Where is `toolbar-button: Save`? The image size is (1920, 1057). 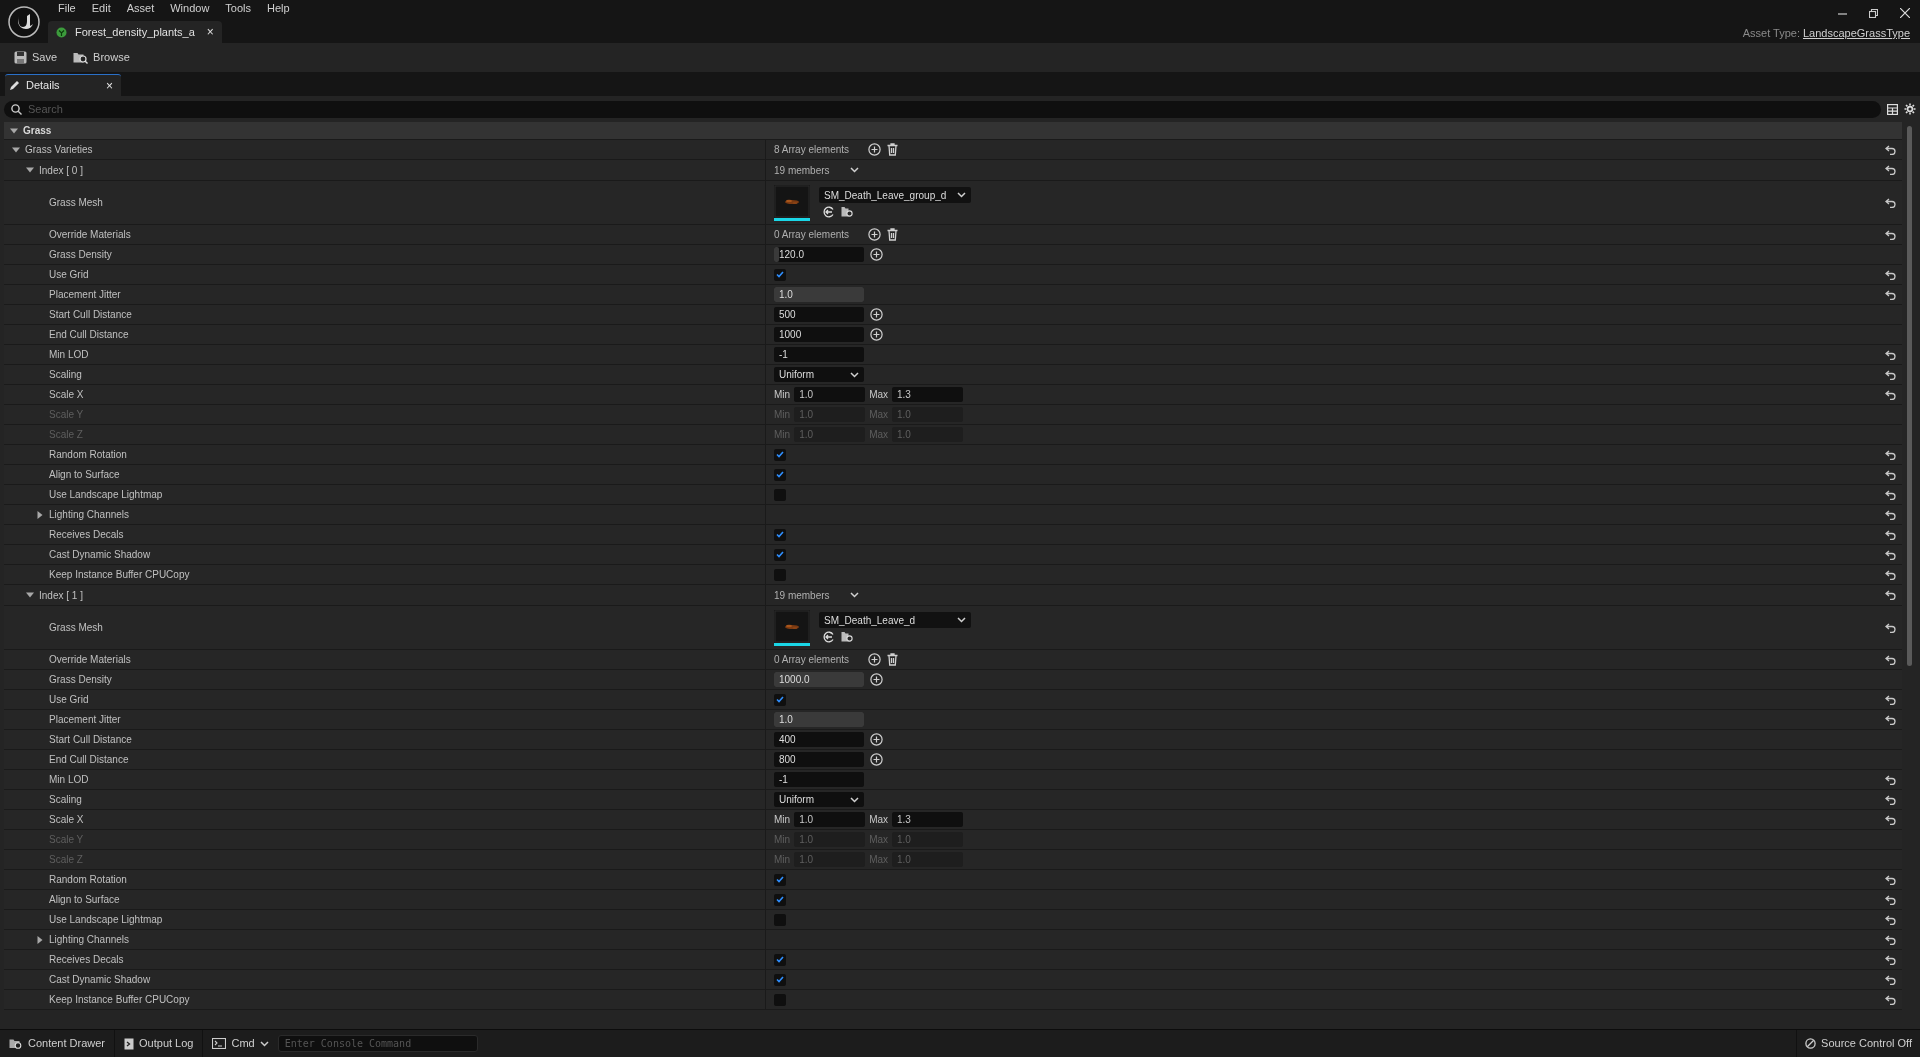
toolbar-button: Save is located at coordinates (36, 57).